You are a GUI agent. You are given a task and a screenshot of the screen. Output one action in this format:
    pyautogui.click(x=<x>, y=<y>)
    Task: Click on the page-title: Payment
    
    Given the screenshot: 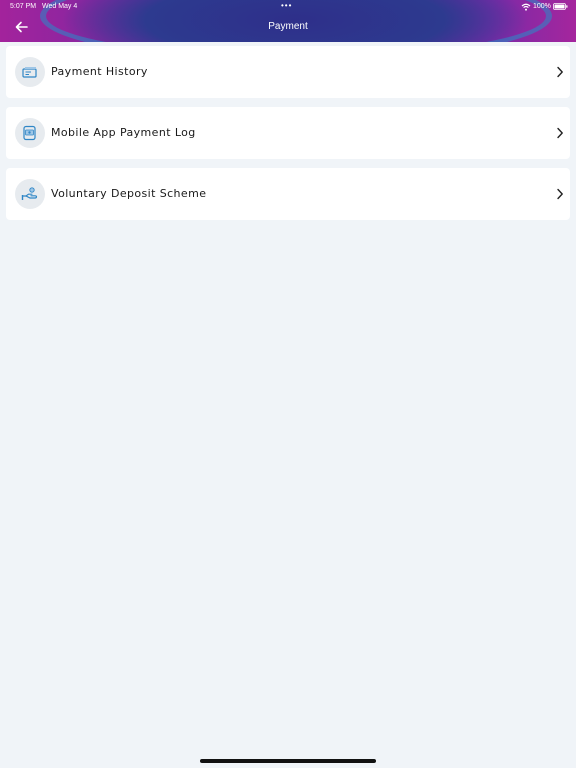 What is the action you would take?
    pyautogui.click(x=288, y=26)
    